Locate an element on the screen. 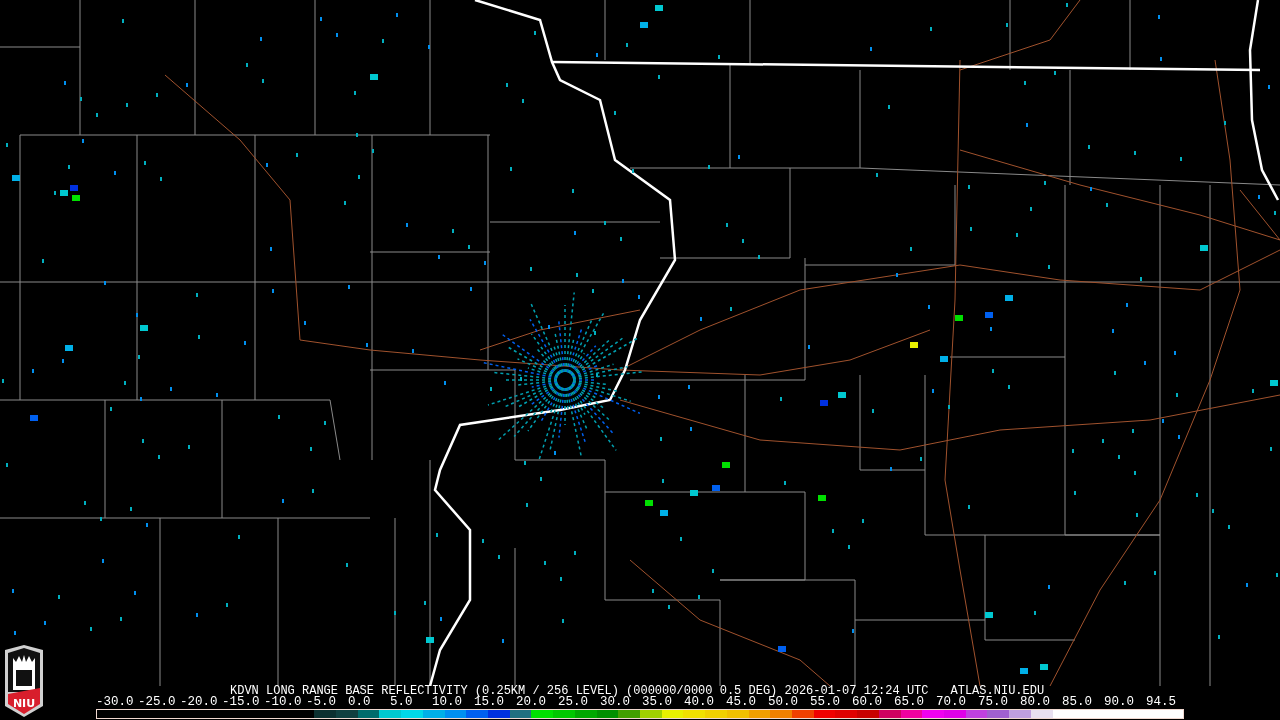 Image resolution: width=1280 pixels, height=720 pixels. scale-label: -5.0 is located at coordinates (321, 702).